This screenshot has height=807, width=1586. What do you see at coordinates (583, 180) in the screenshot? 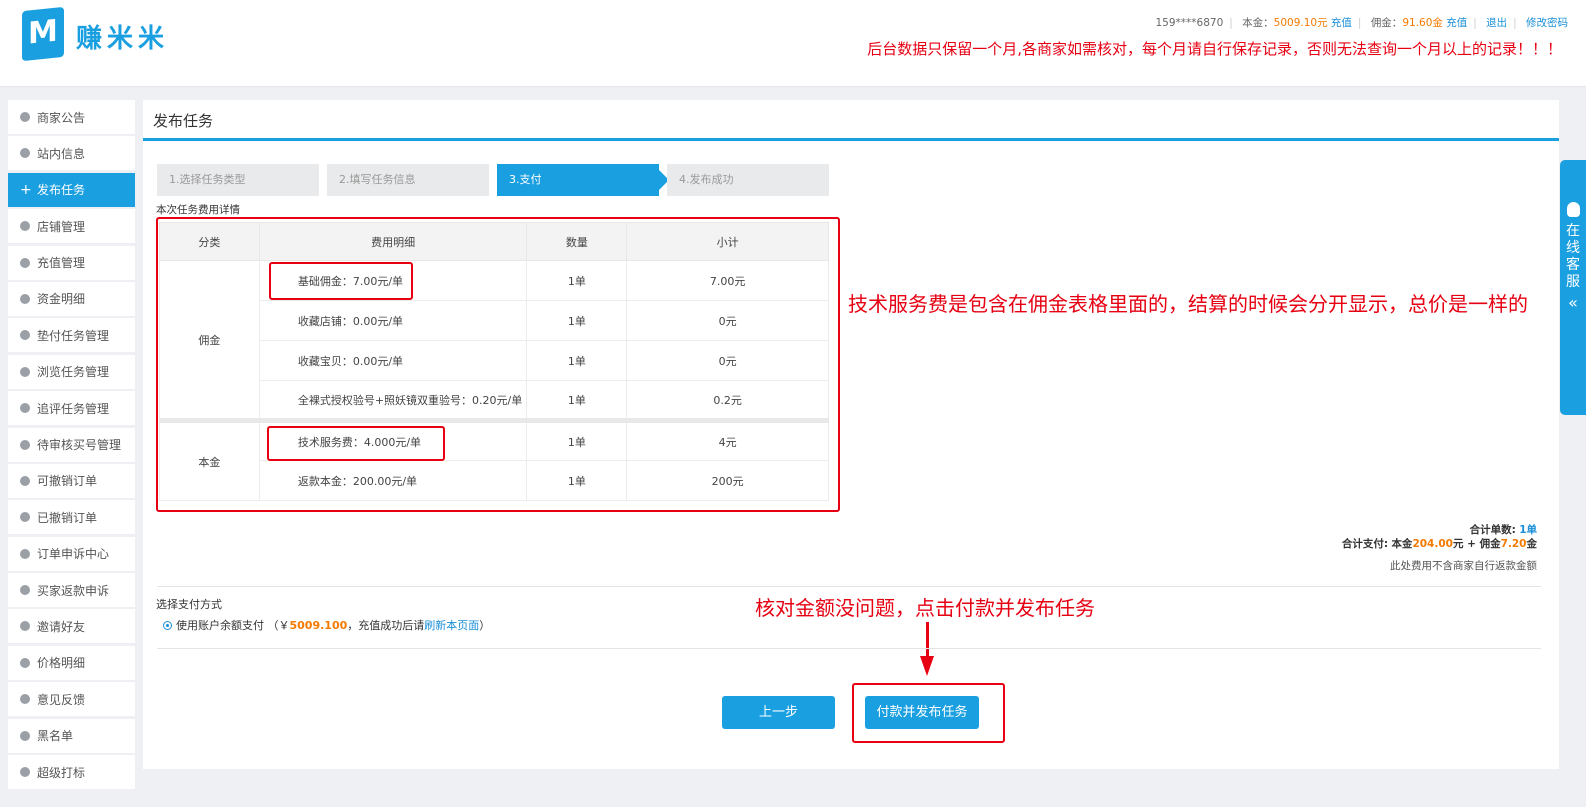
I see `step-payment: 3.支付` at bounding box center [583, 180].